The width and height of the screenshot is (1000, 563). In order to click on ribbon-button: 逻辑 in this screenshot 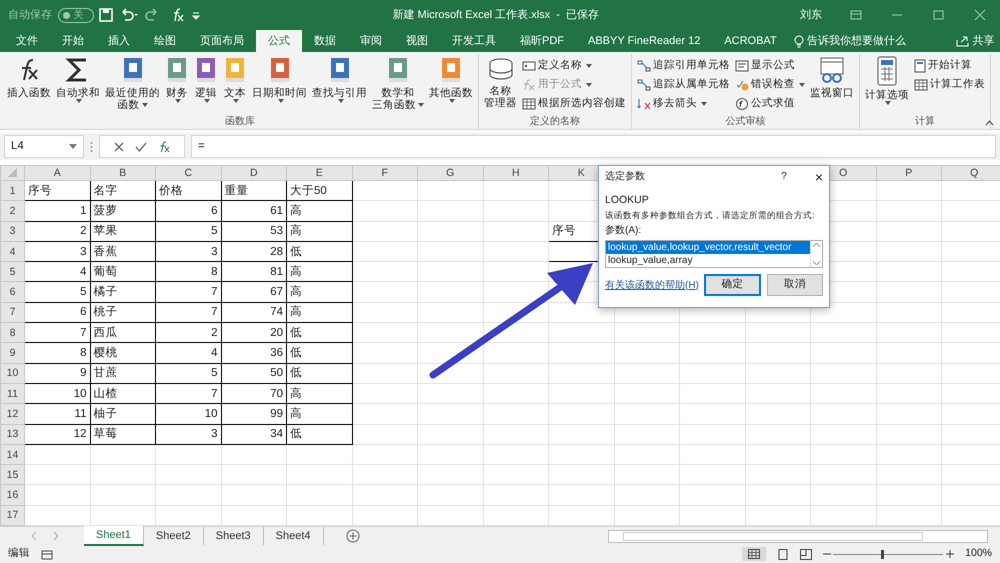, I will do `click(206, 84)`.